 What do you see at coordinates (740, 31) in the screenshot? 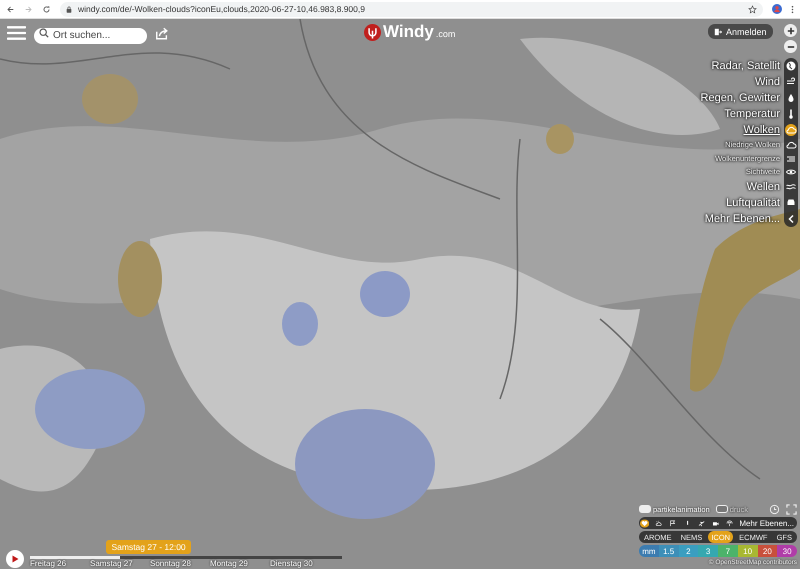
I see `login-button: Anmelden` at bounding box center [740, 31].